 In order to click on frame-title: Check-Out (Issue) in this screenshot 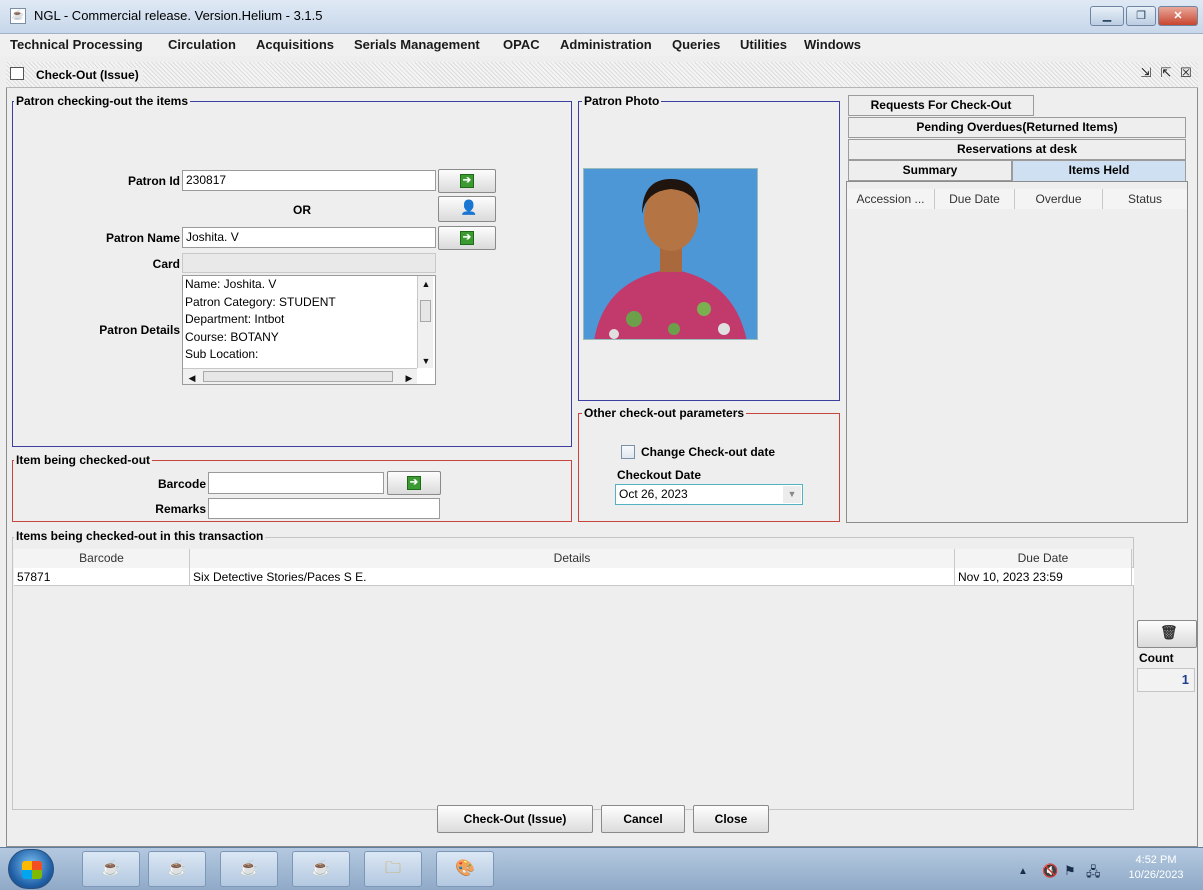, I will do `click(89, 75)`.